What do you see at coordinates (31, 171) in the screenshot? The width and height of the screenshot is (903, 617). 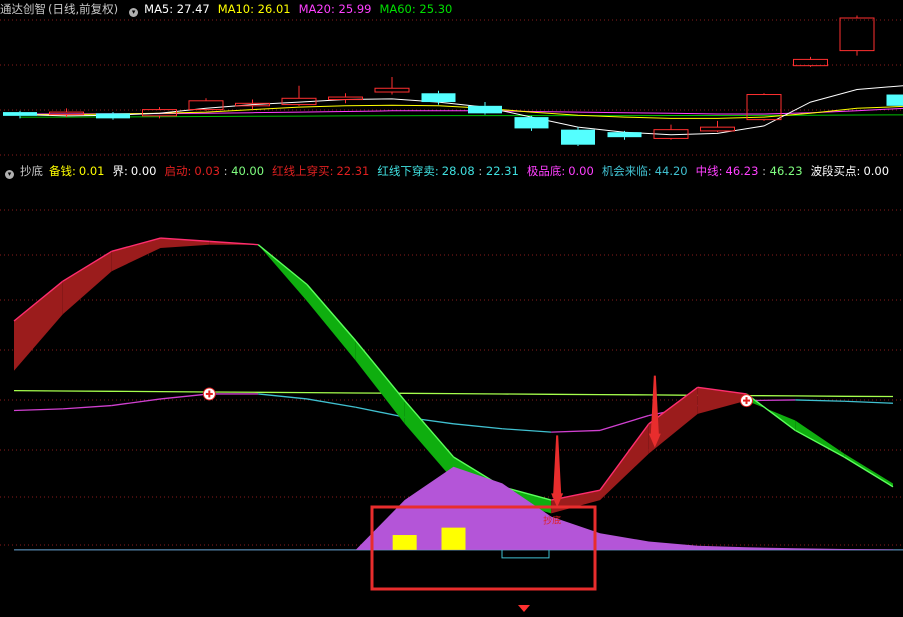 I see `indicator-name: 抄底` at bounding box center [31, 171].